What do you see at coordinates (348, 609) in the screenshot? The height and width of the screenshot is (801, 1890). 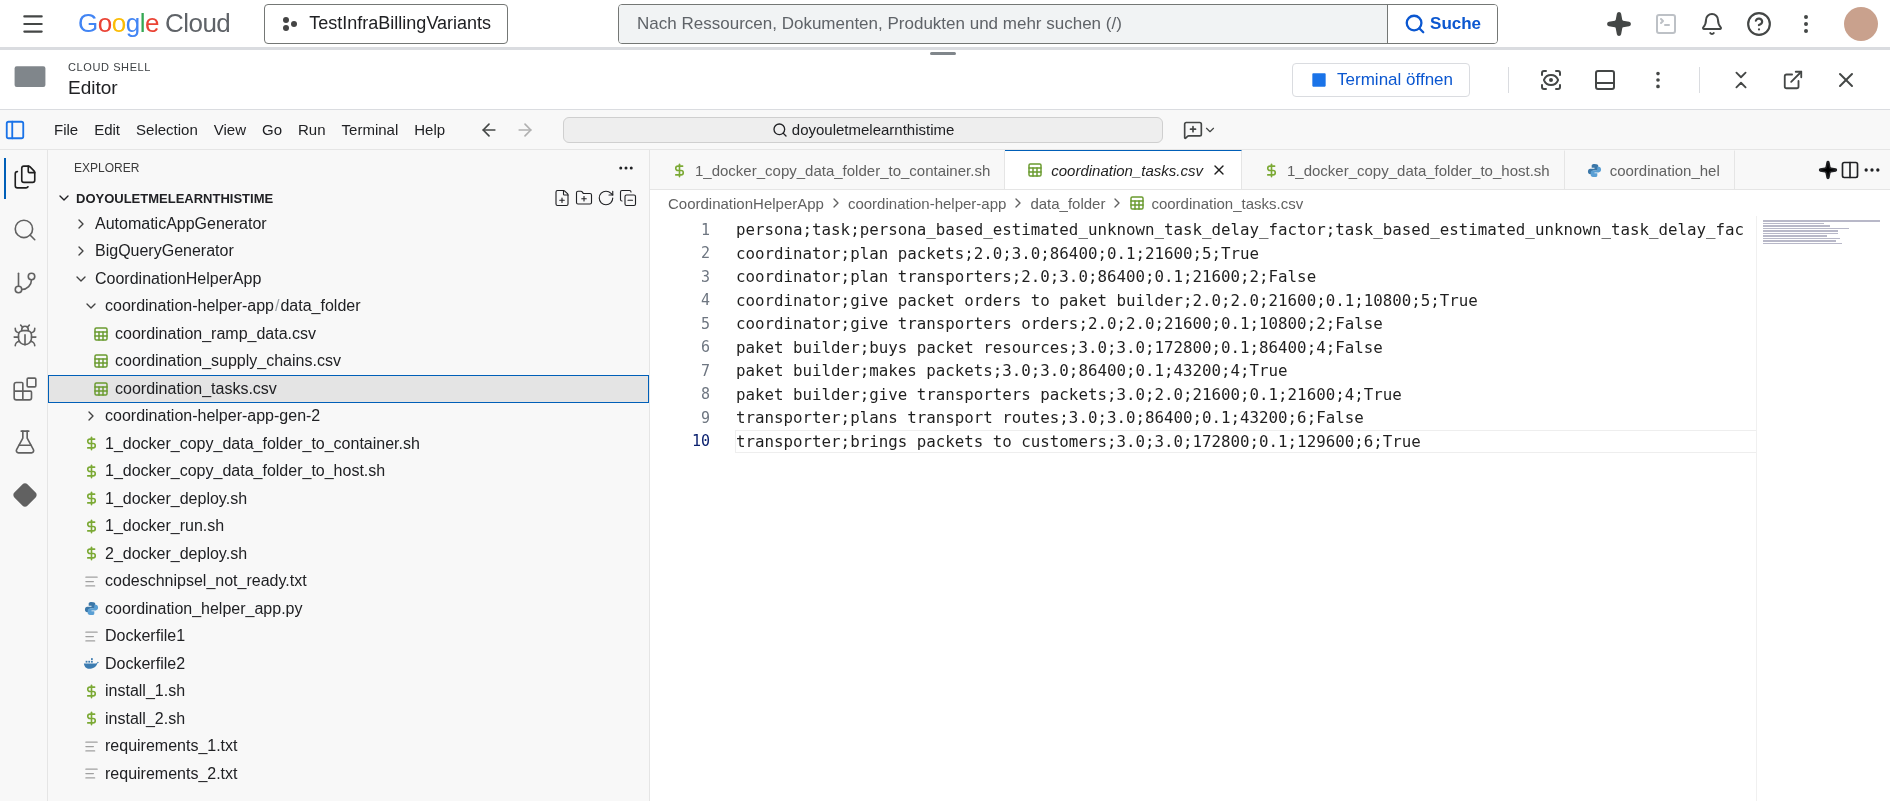 I see `tree-item: coordination_helper_app.py` at bounding box center [348, 609].